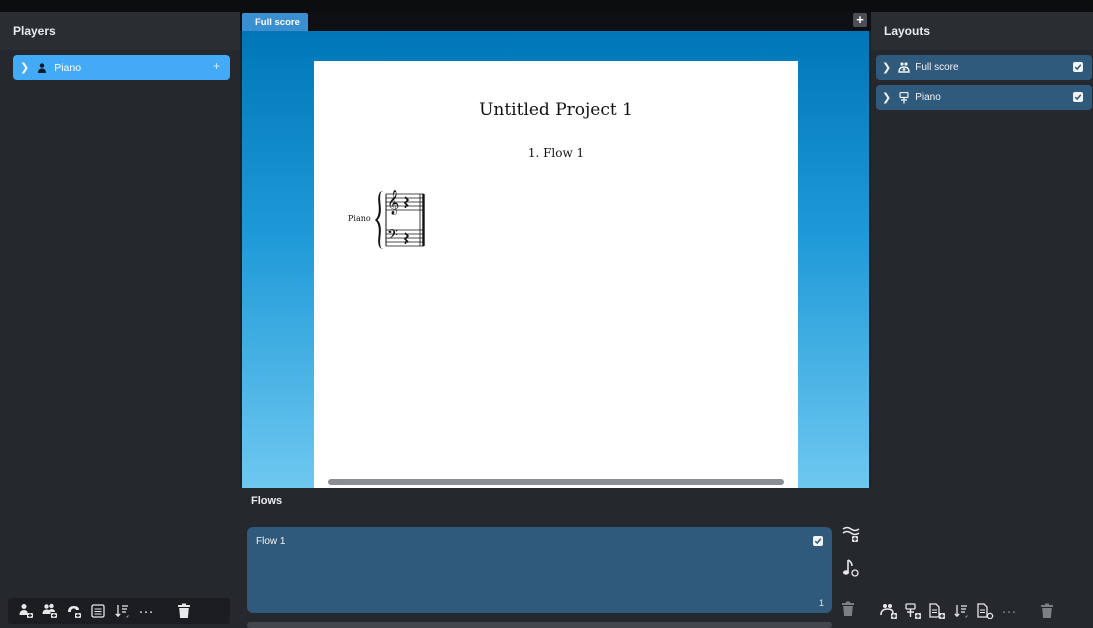  I want to click on add-part-layout-icon, so click(913, 611).